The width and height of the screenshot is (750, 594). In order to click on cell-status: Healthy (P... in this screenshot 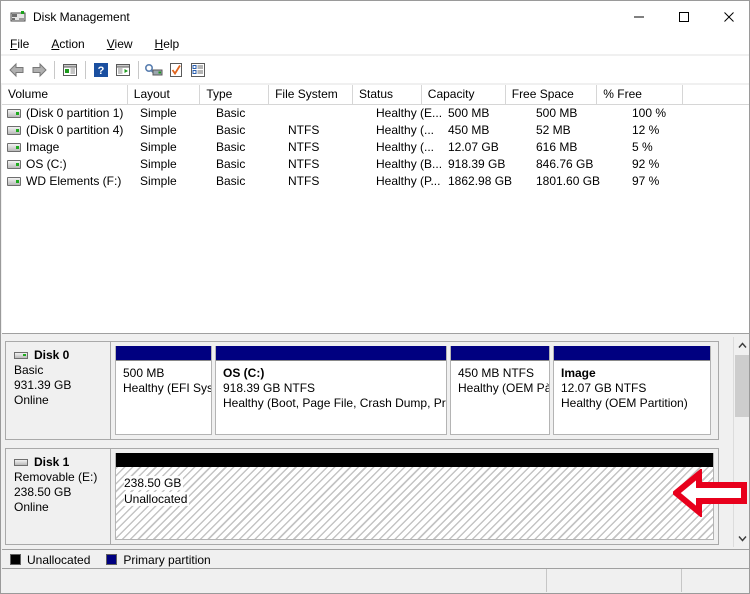, I will do `click(408, 181)`.